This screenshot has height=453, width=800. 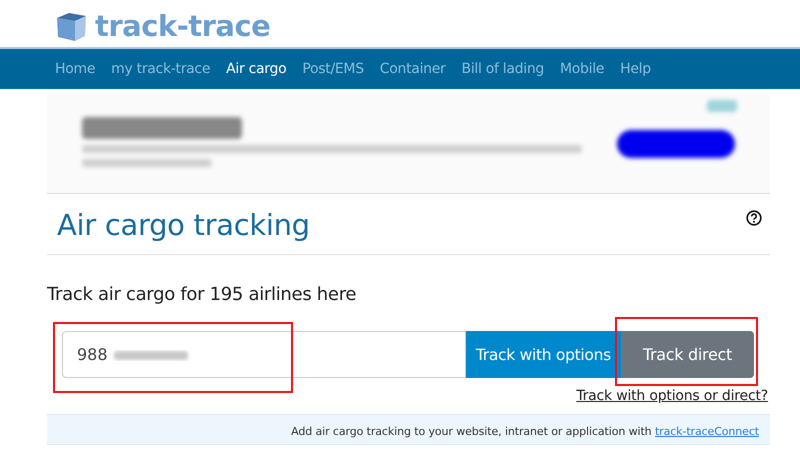 What do you see at coordinates (582, 69) in the screenshot?
I see `nav-link: Mobile` at bounding box center [582, 69].